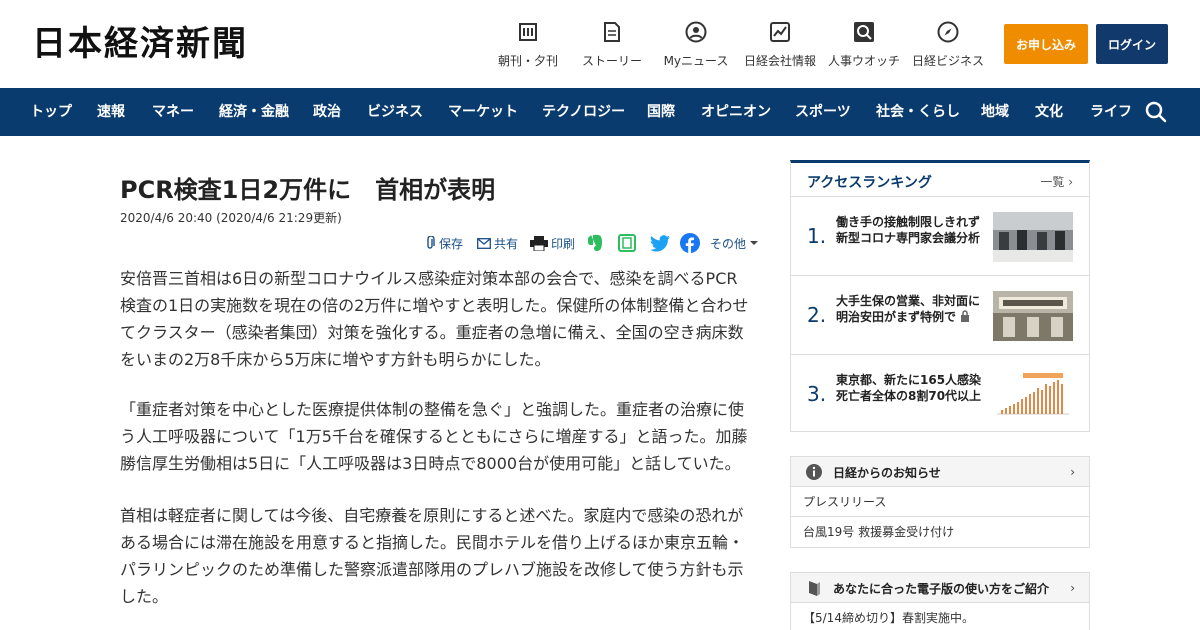 The width and height of the screenshot is (1200, 630). I want to click on story-icon, so click(612, 32).